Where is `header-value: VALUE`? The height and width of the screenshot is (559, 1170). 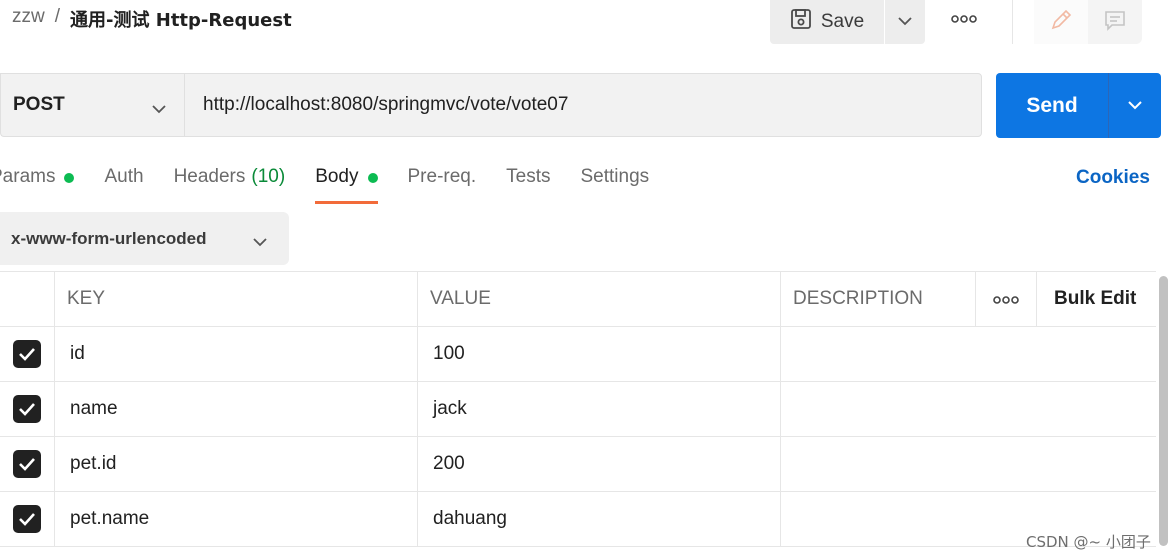 header-value: VALUE is located at coordinates (599, 299).